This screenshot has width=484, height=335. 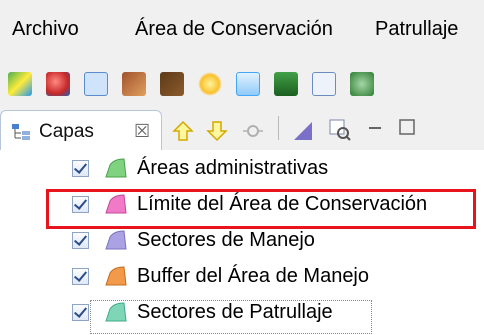 I want to click on move-up-icon, so click(x=183, y=131).